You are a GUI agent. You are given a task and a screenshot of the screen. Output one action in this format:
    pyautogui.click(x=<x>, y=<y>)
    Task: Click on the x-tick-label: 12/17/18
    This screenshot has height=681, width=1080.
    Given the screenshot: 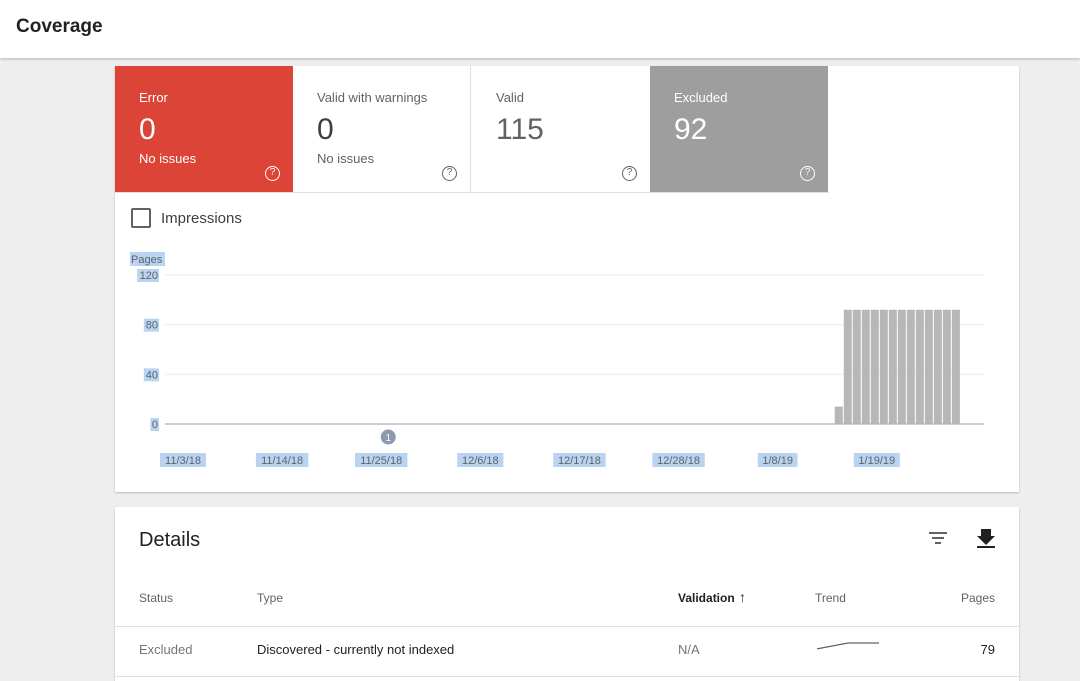 What is the action you would take?
    pyautogui.click(x=579, y=461)
    